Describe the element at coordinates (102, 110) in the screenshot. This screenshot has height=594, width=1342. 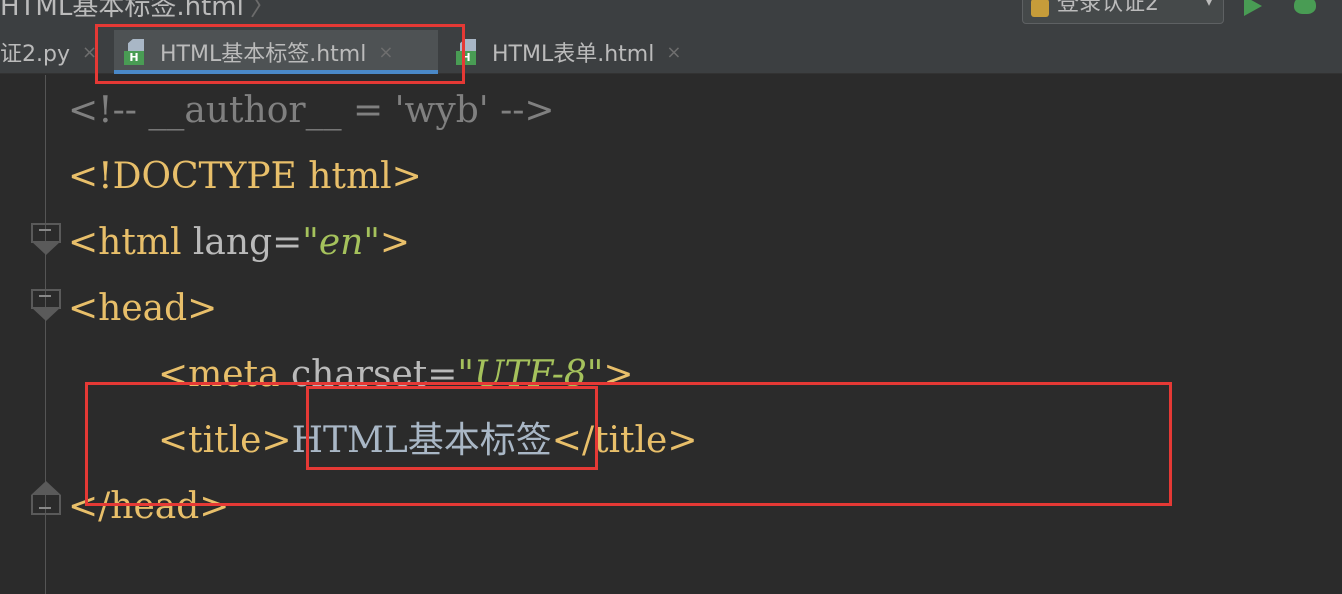
I see `comment-open: <!--` at that location.